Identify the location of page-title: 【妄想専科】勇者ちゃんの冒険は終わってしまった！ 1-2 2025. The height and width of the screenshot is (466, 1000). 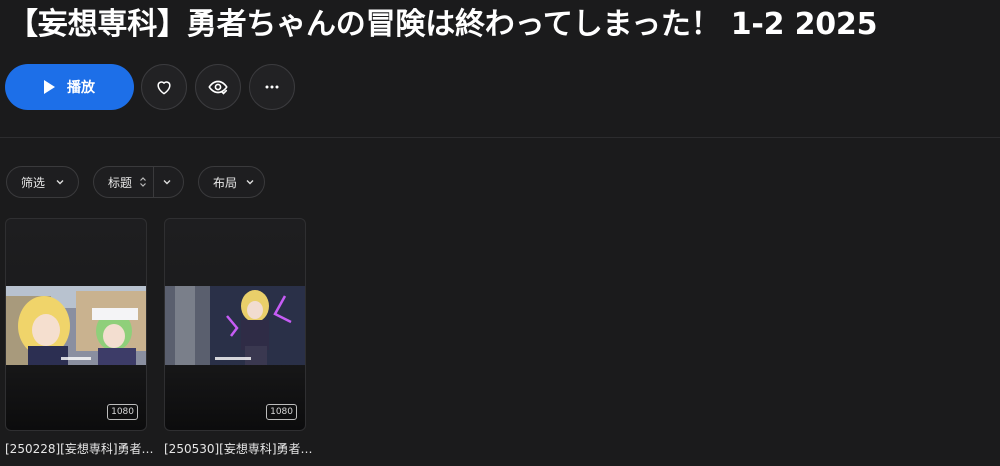
(443, 24).